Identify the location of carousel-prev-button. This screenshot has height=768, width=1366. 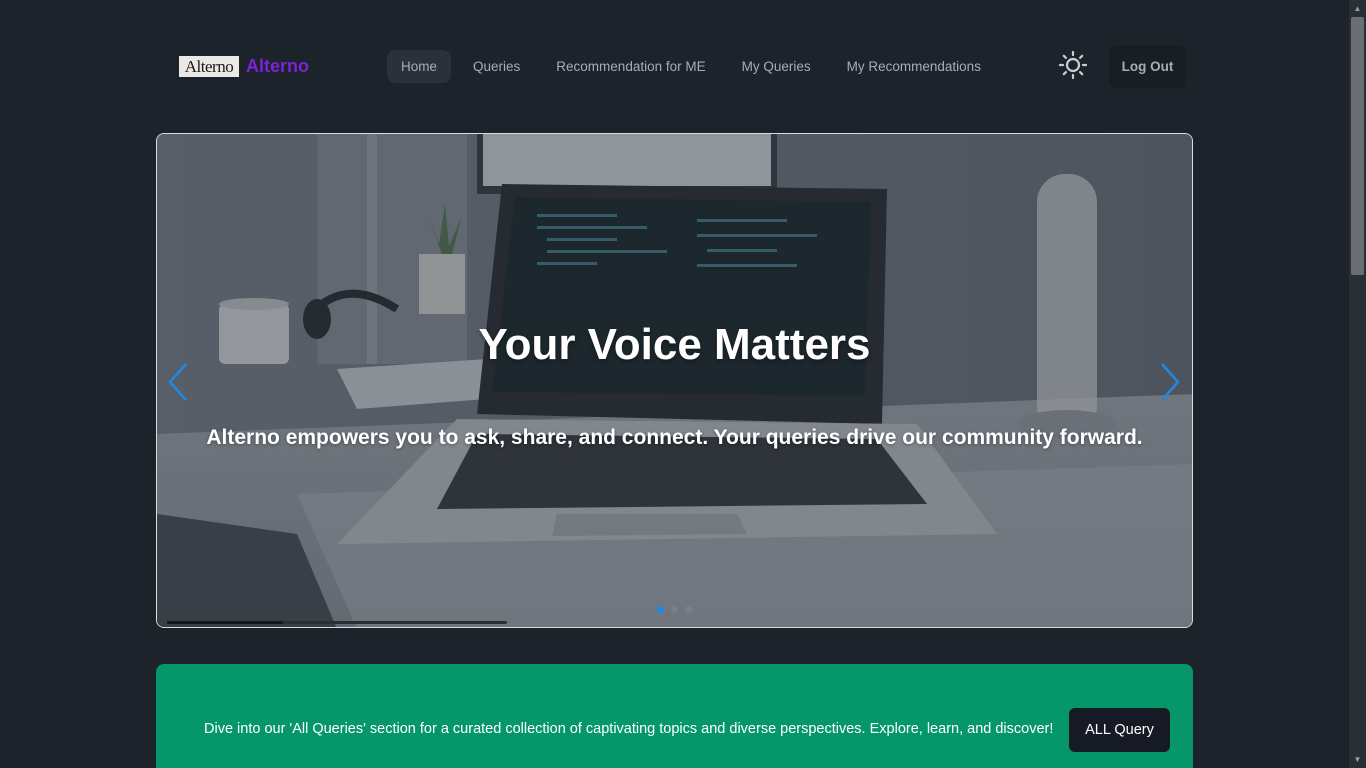
(178, 382).